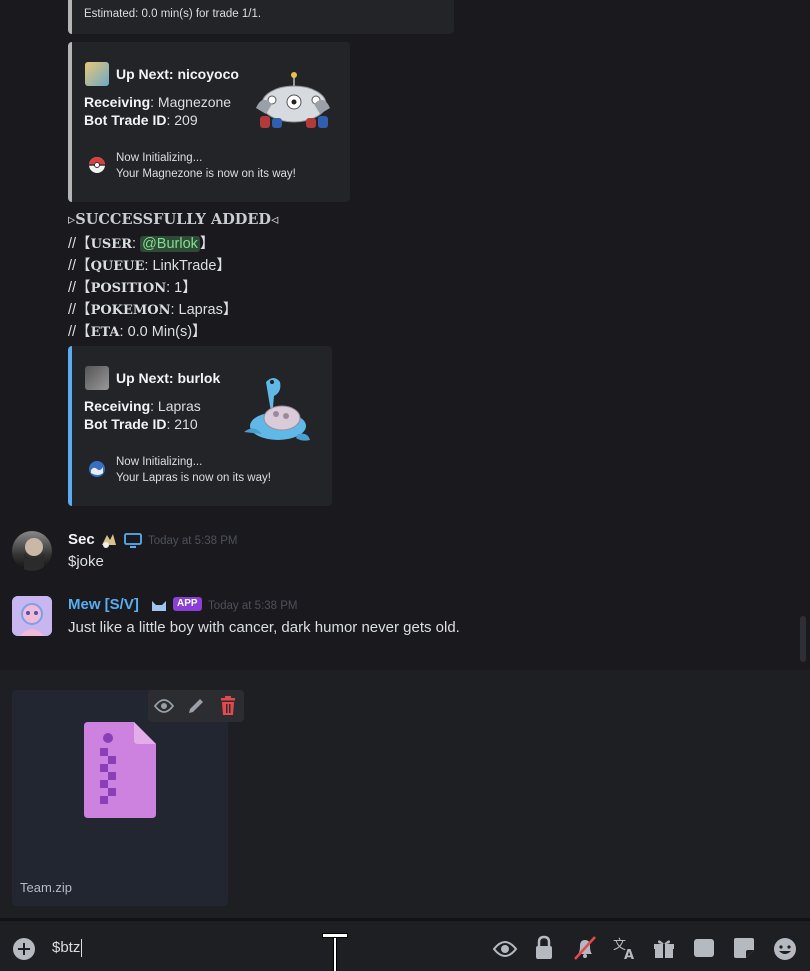  Describe the element at coordinates (170, 244) in the screenshot. I see `user-mention: @Burlok` at that location.